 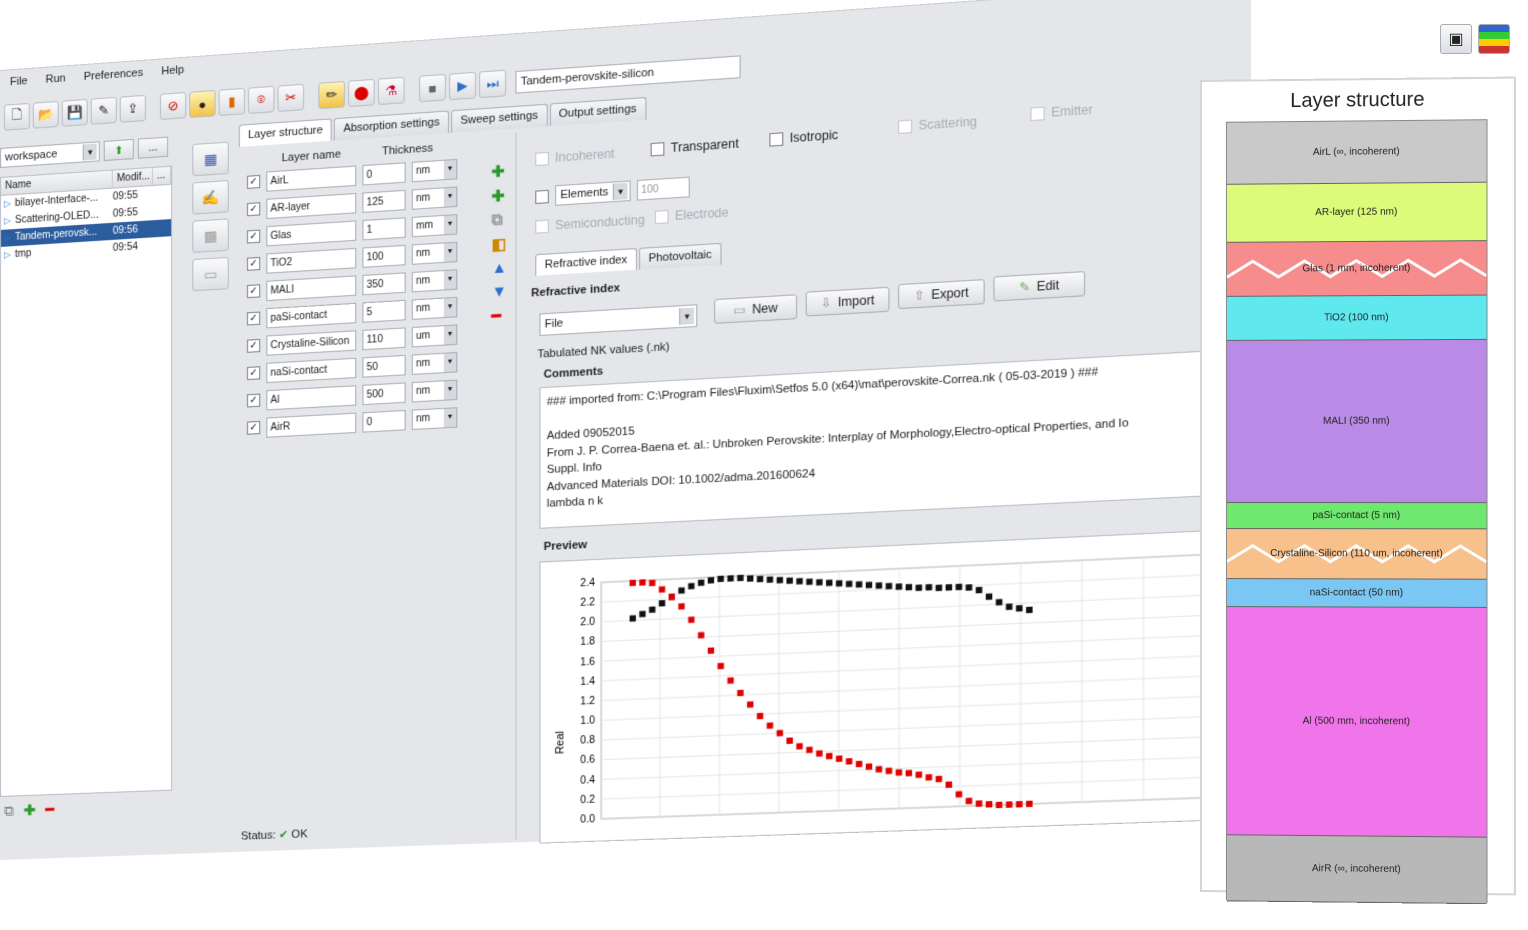 What do you see at coordinates (1061, 111) in the screenshot?
I see `option-emitter: Emitter` at bounding box center [1061, 111].